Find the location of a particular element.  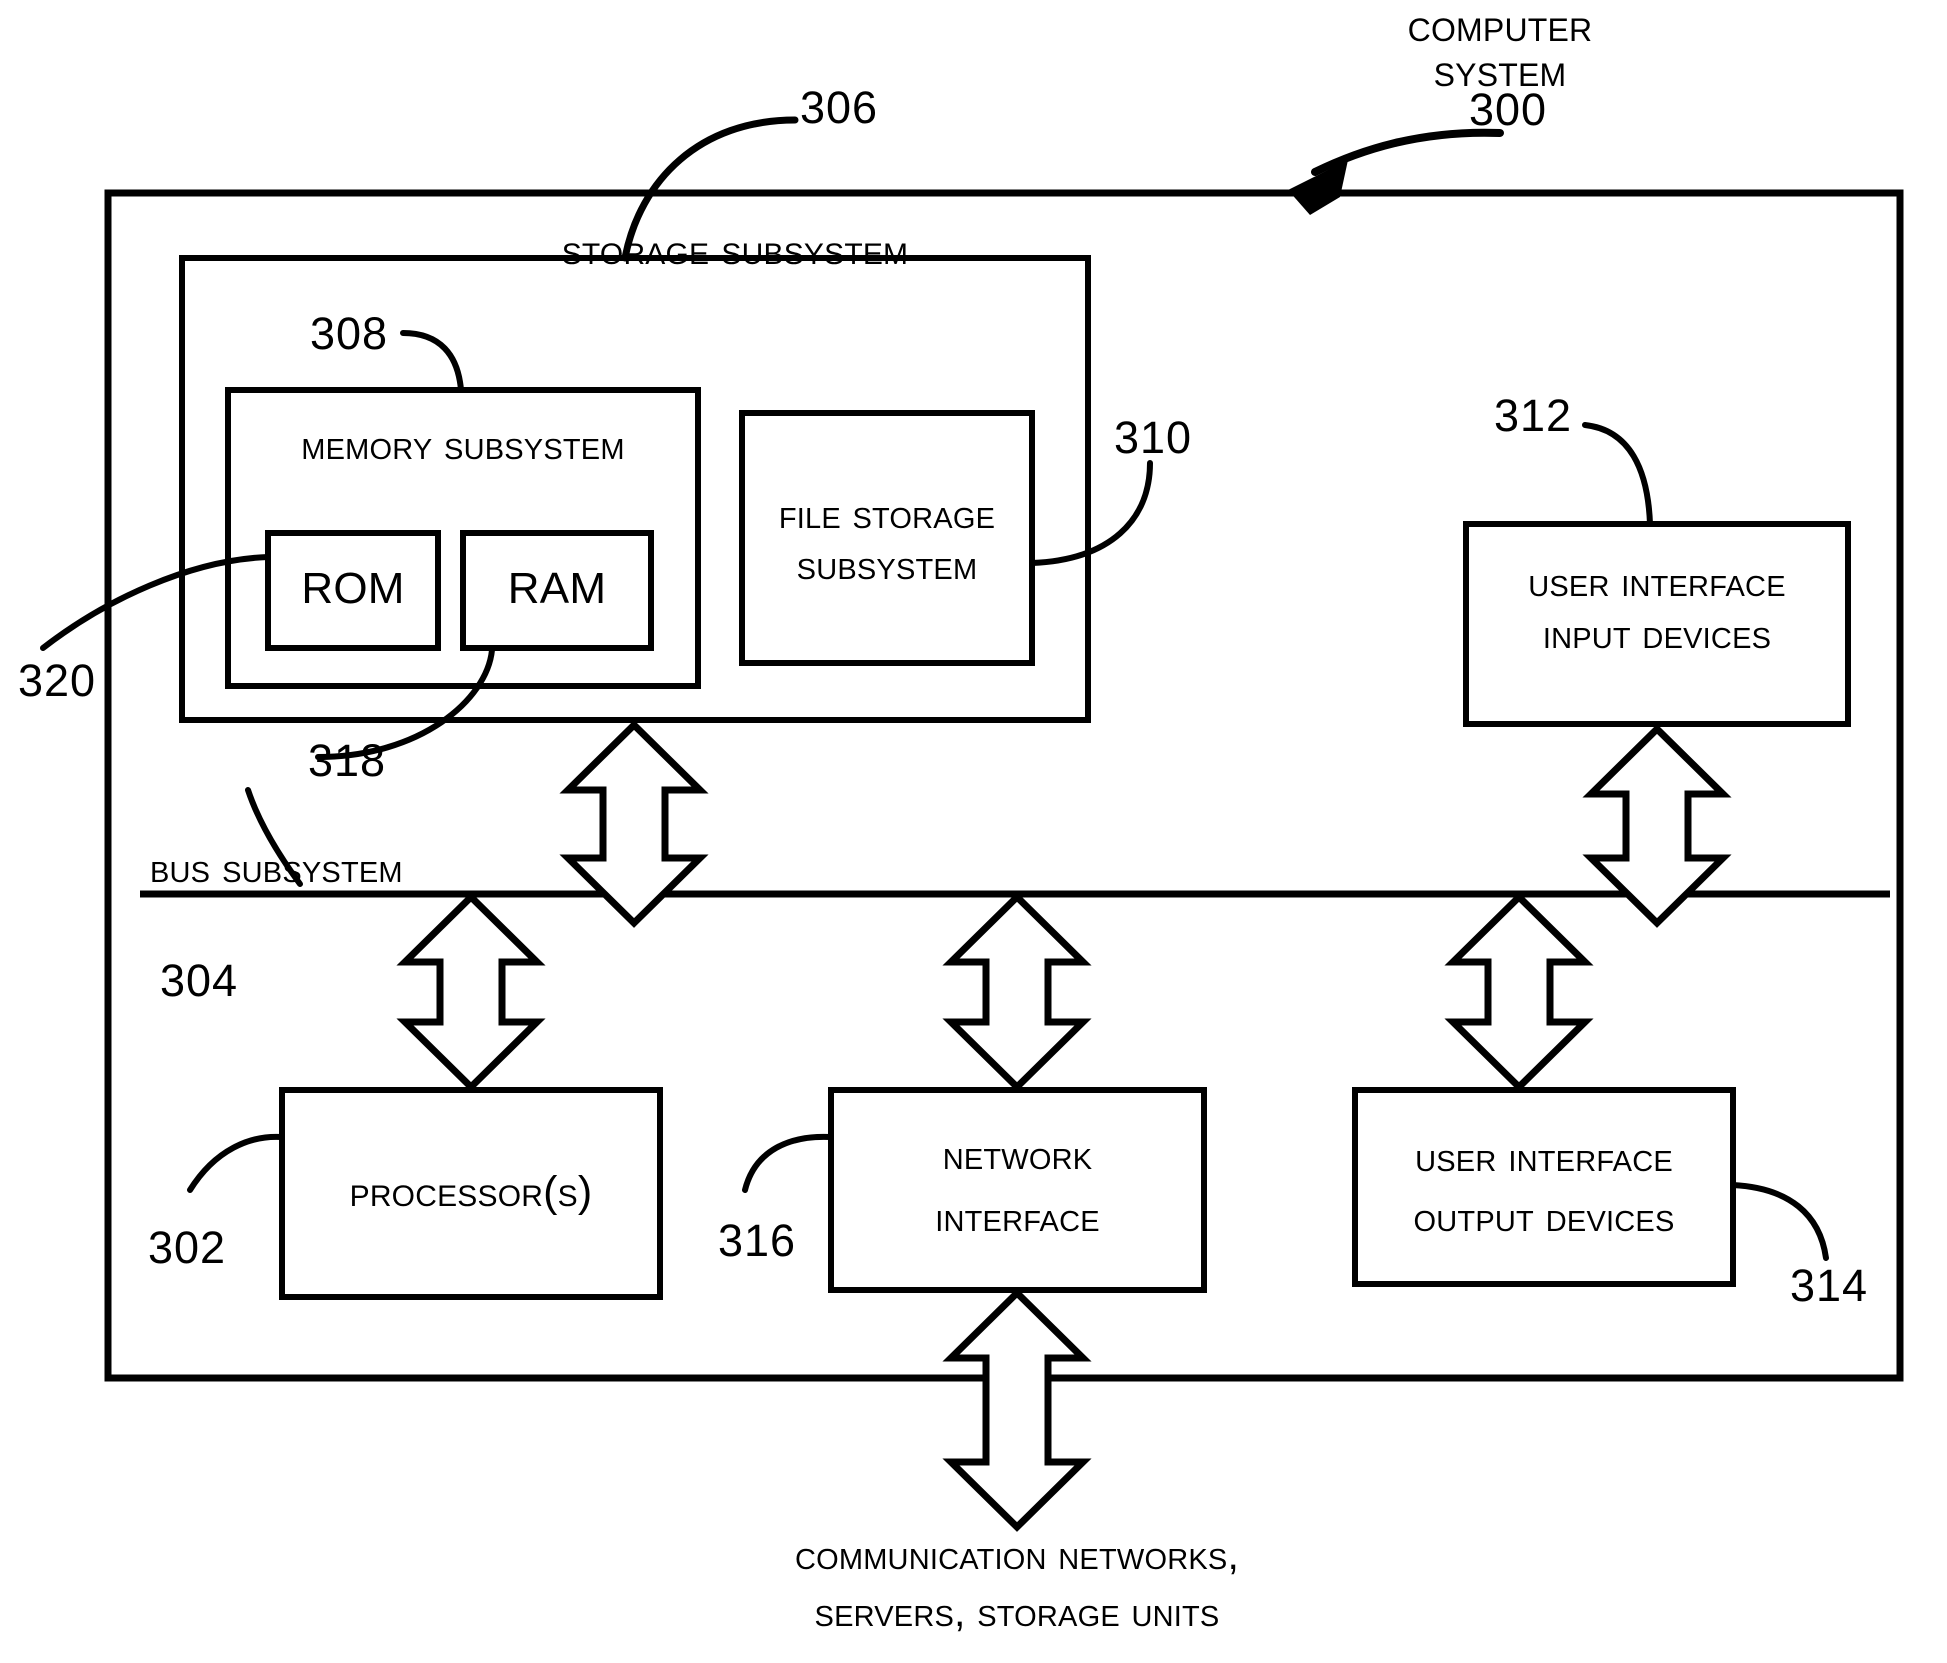

arrow-network-to-external is located at coordinates (1017, 1410).